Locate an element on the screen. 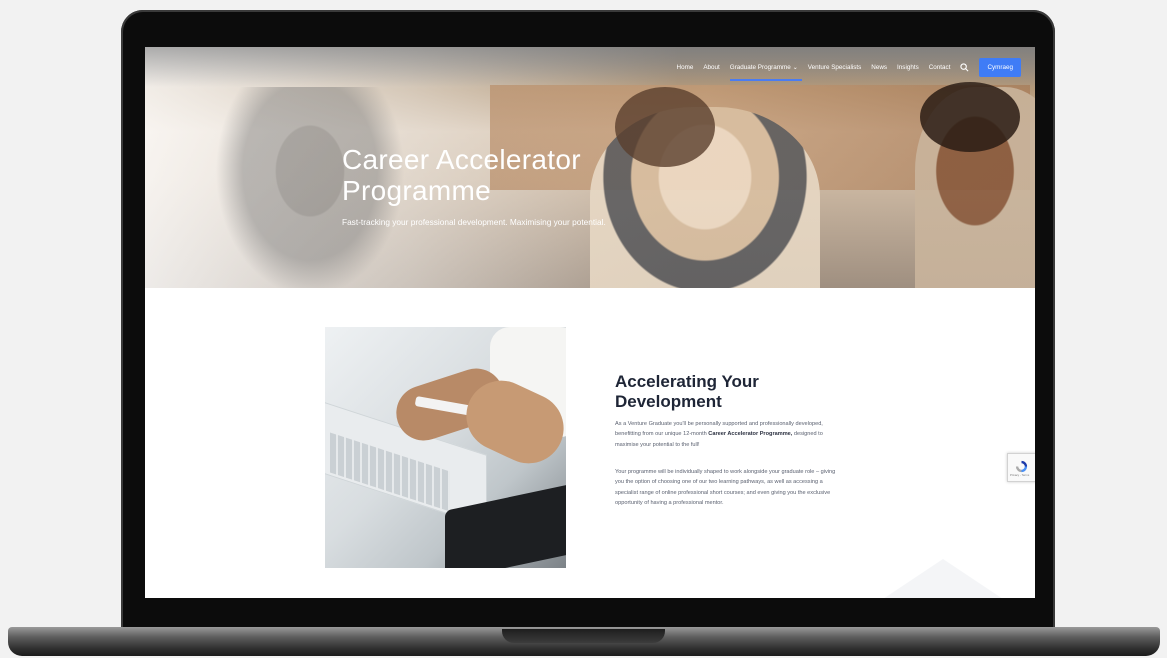  nav-home: Home is located at coordinates (685, 67).